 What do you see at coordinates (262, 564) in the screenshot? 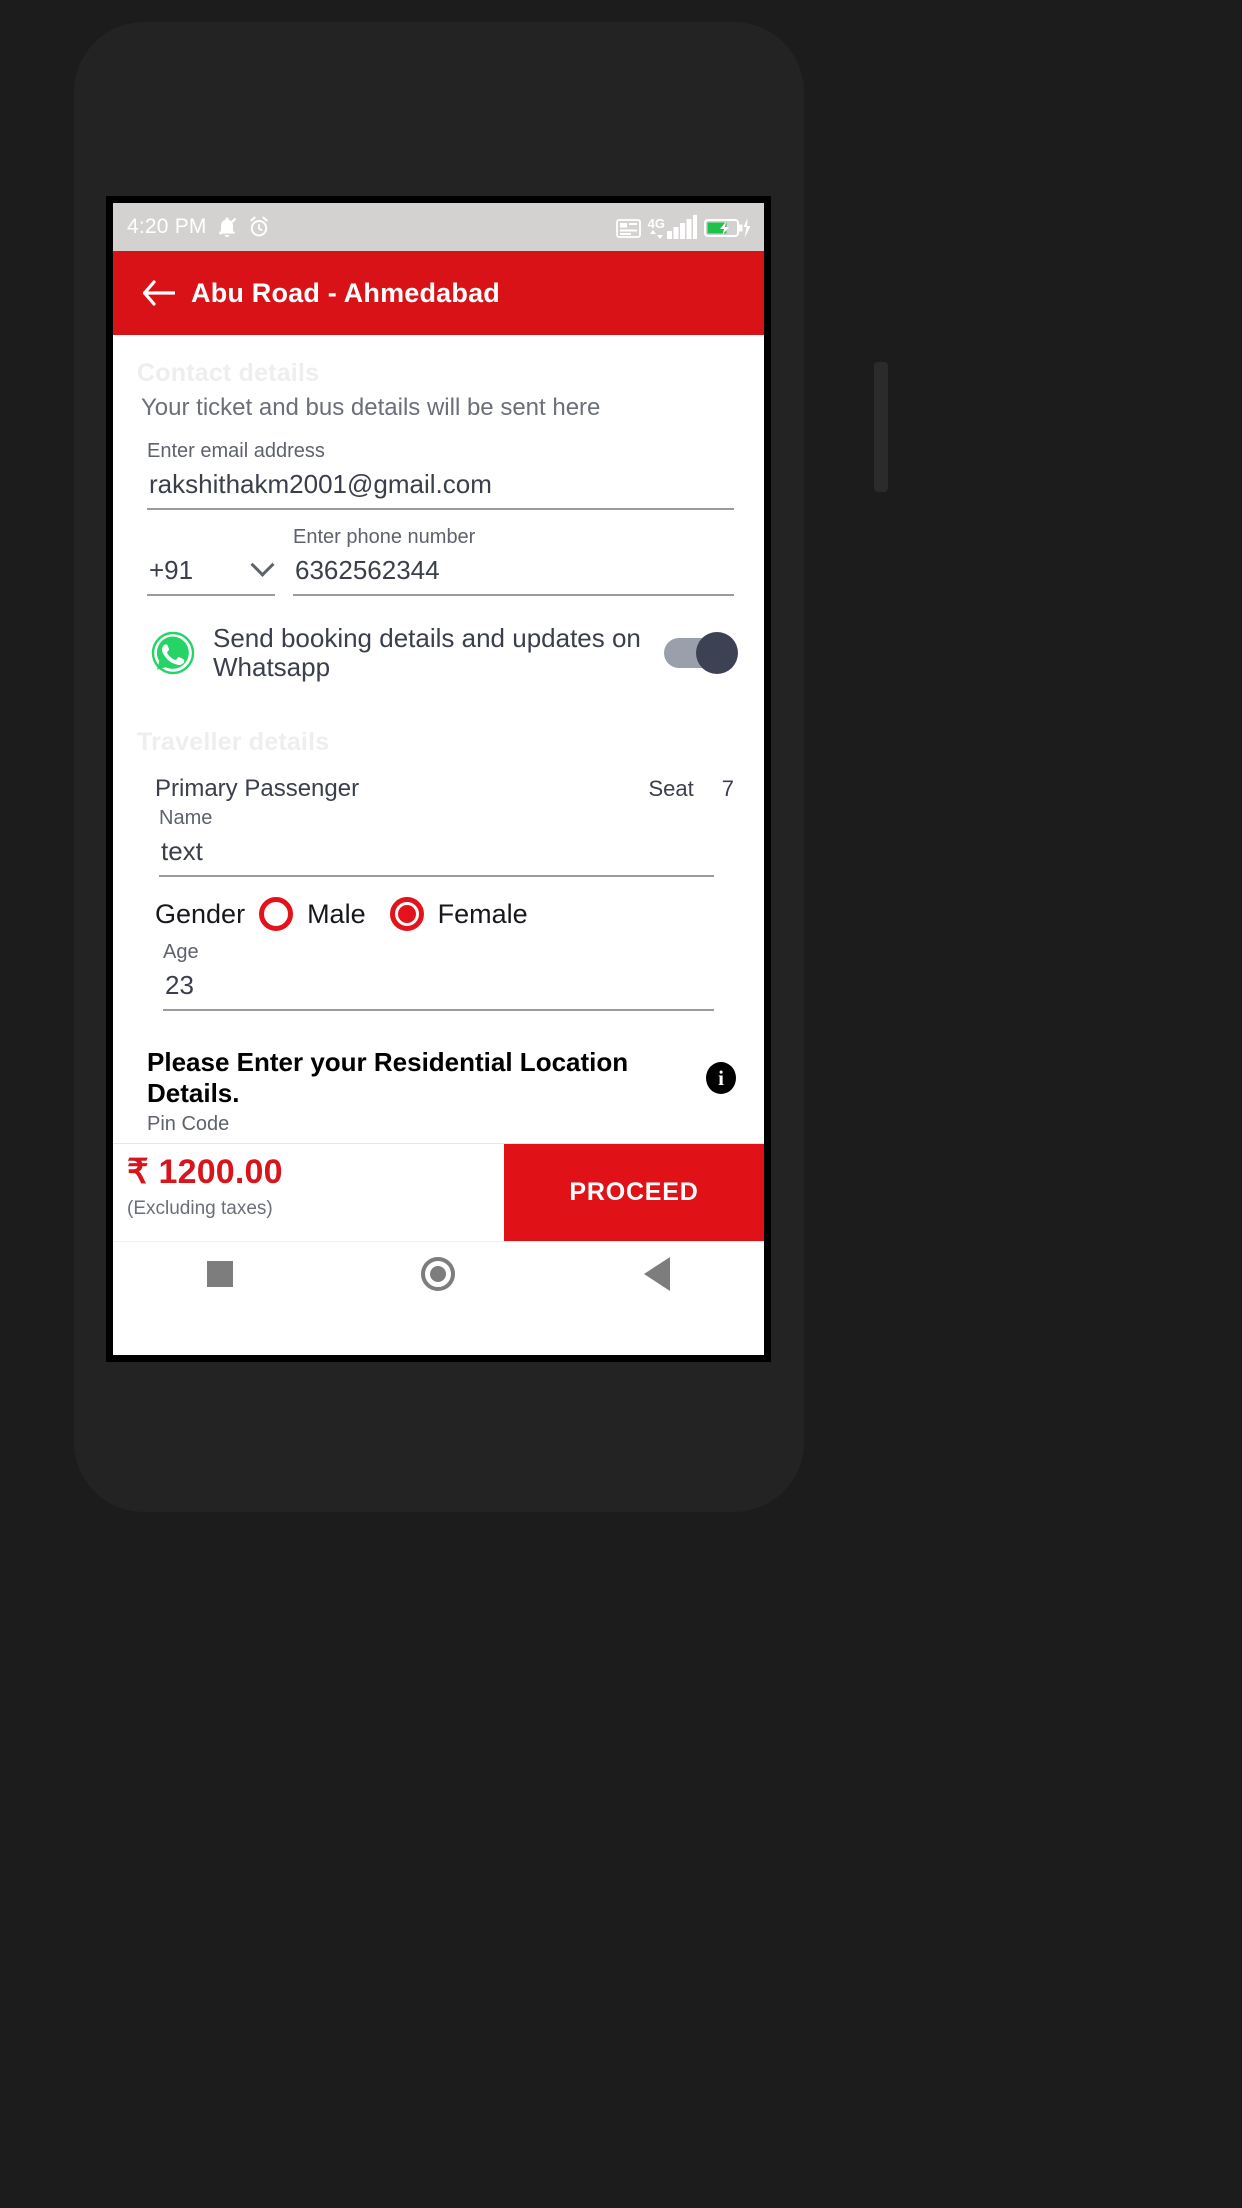
I see `chevron-down-icon` at bounding box center [262, 564].